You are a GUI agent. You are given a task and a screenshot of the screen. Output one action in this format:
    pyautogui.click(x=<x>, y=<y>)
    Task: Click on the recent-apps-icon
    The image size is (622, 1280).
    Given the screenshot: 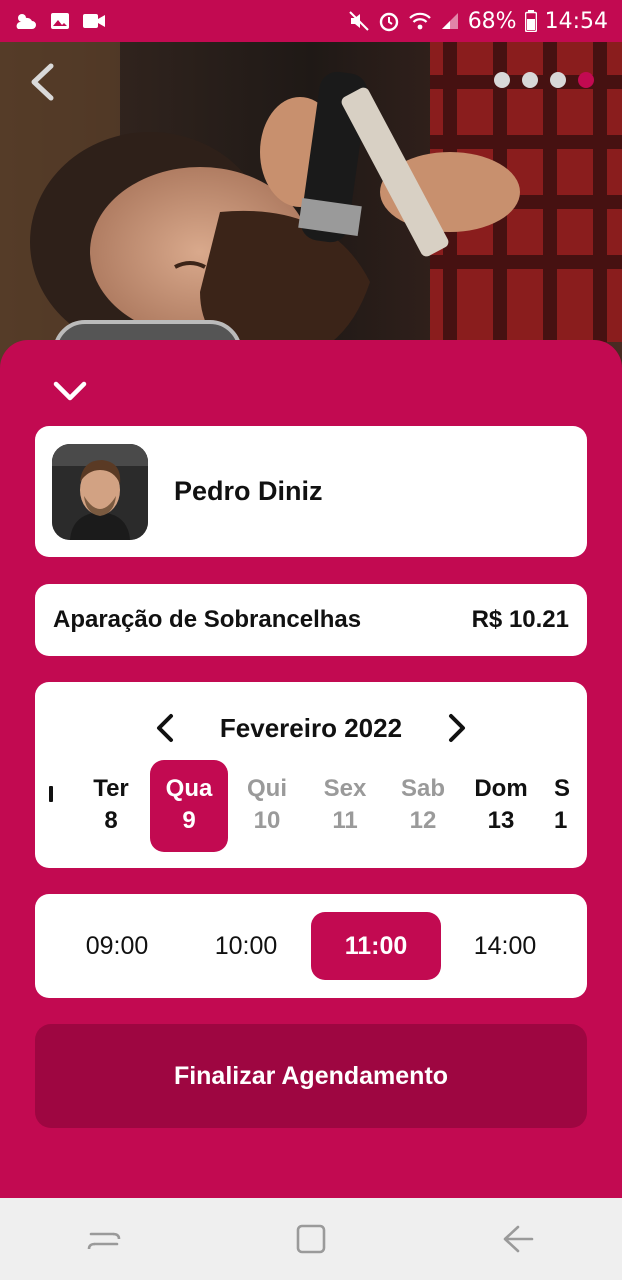 What is the action you would take?
    pyautogui.click(x=103, y=1241)
    